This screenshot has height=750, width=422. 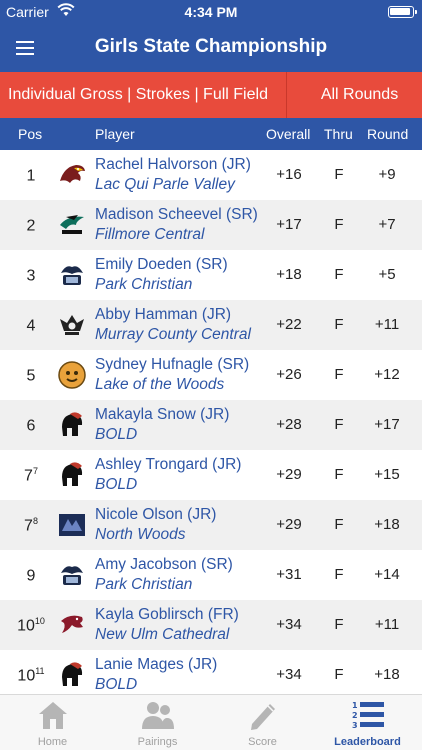 What do you see at coordinates (387, 274) in the screenshot?
I see `round-score: +5` at bounding box center [387, 274].